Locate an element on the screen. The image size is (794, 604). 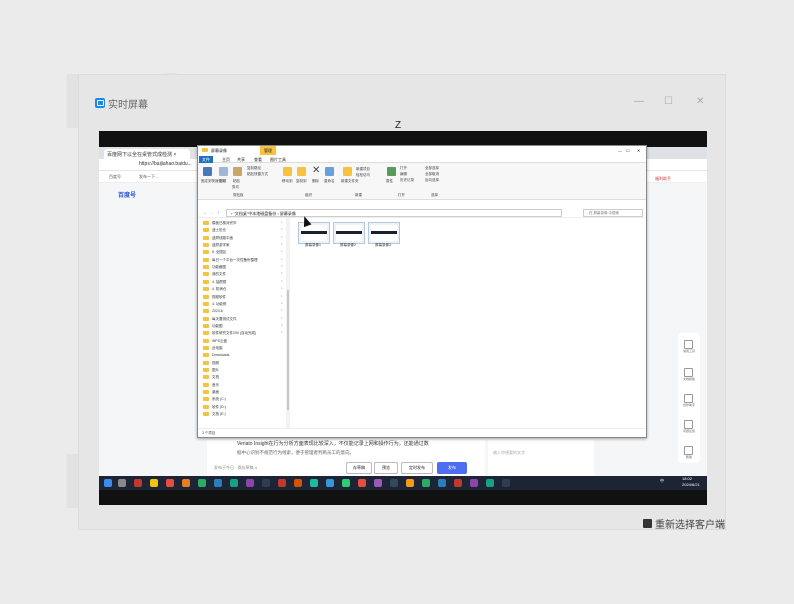
file-name: 屏幕录像2 is located at coordinates (348, 245).